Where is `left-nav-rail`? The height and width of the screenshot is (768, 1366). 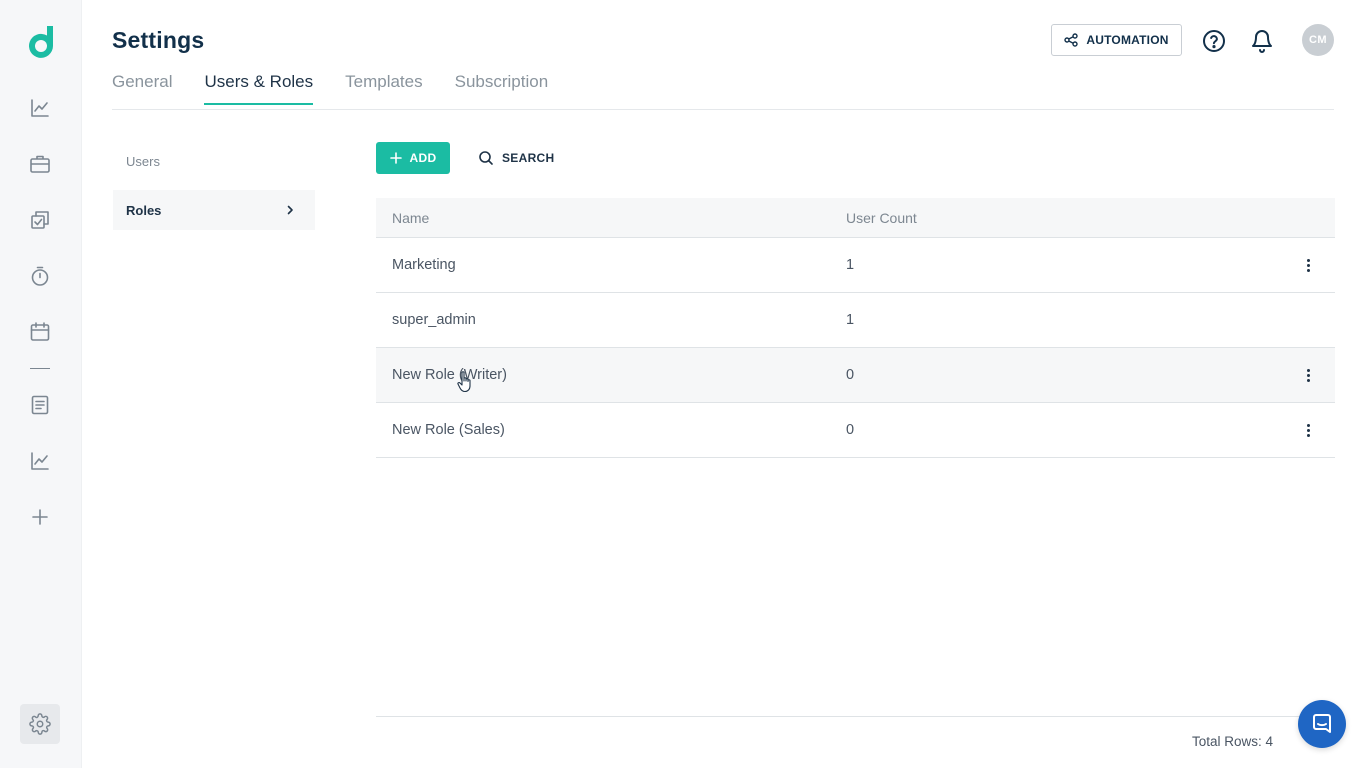
left-nav-rail is located at coordinates (41, 384).